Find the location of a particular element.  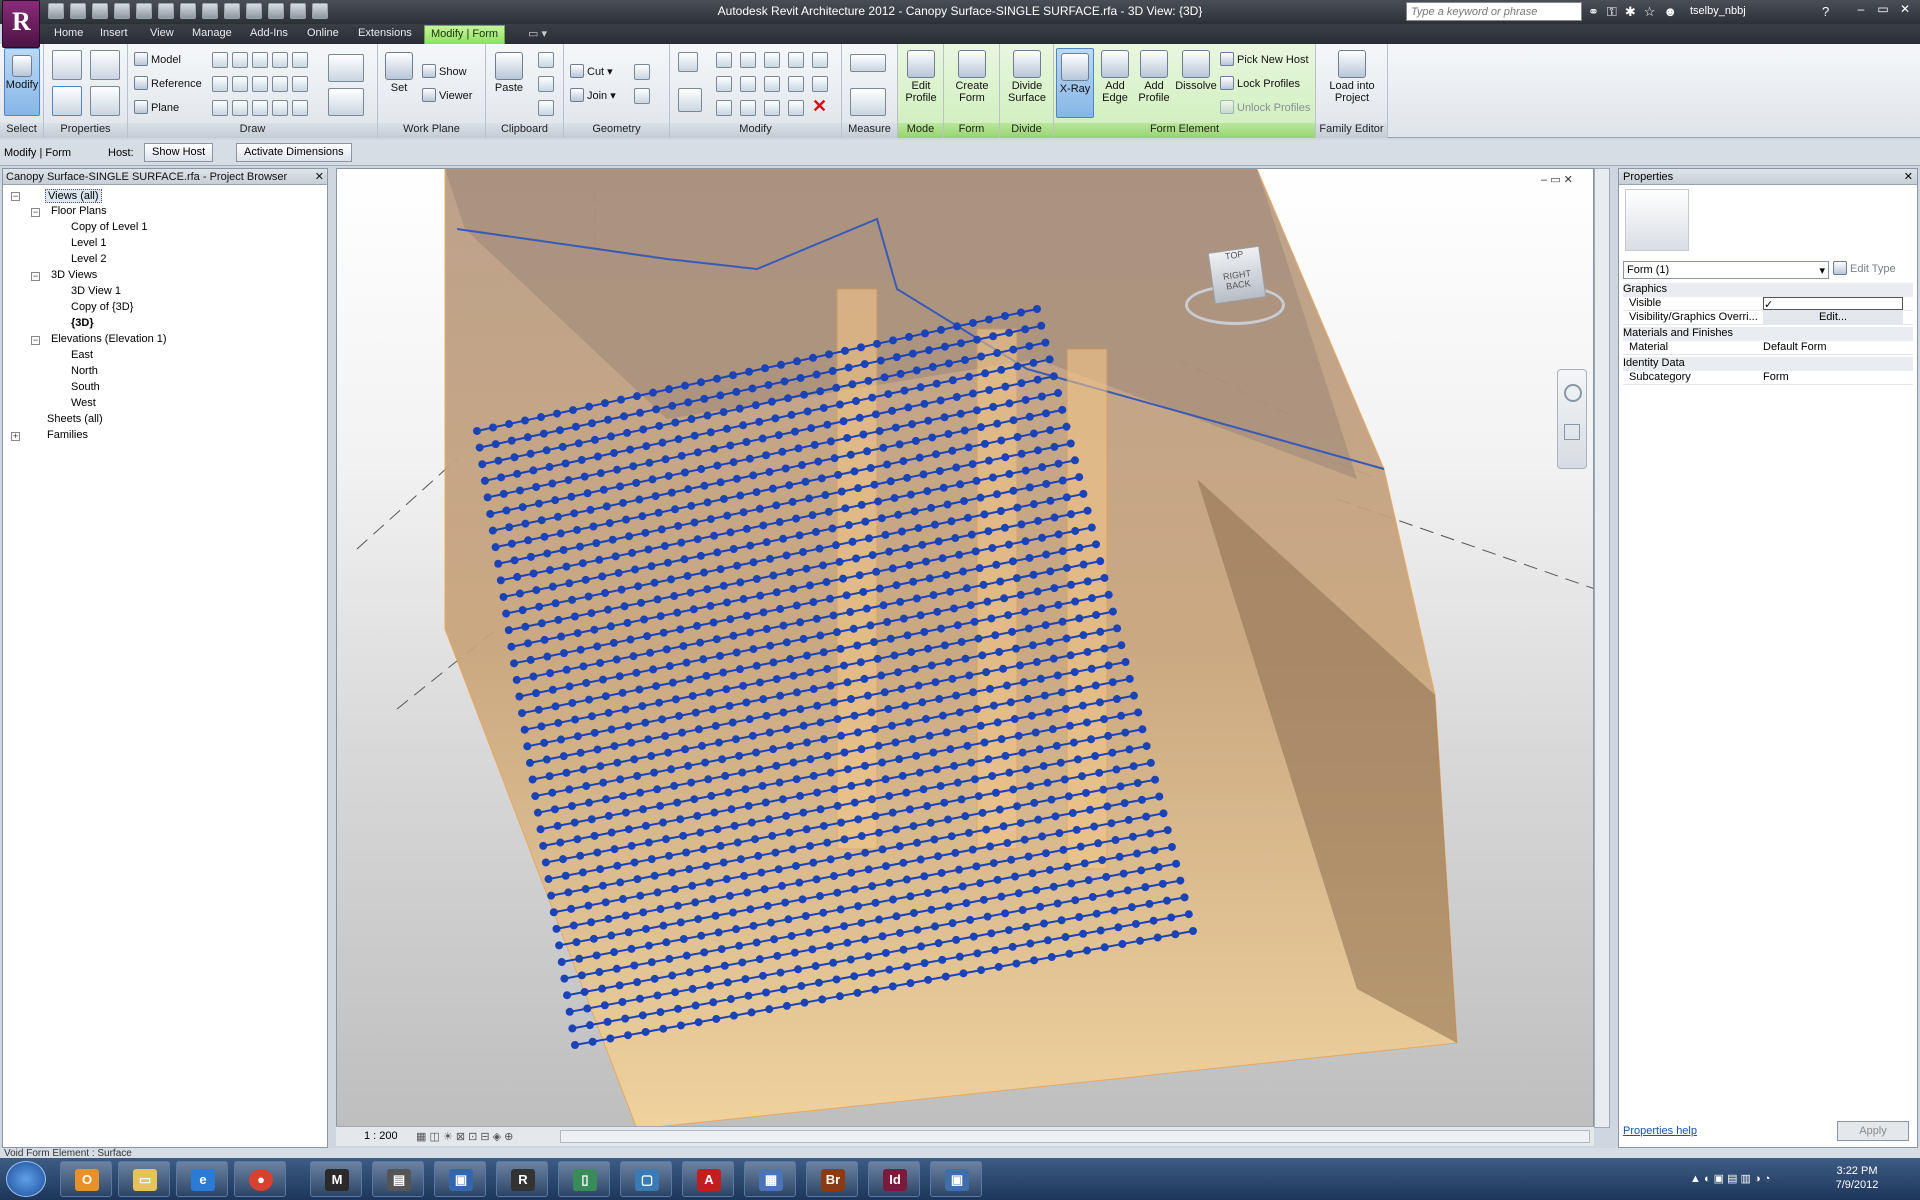

model-line-button: Model is located at coordinates (157, 59).